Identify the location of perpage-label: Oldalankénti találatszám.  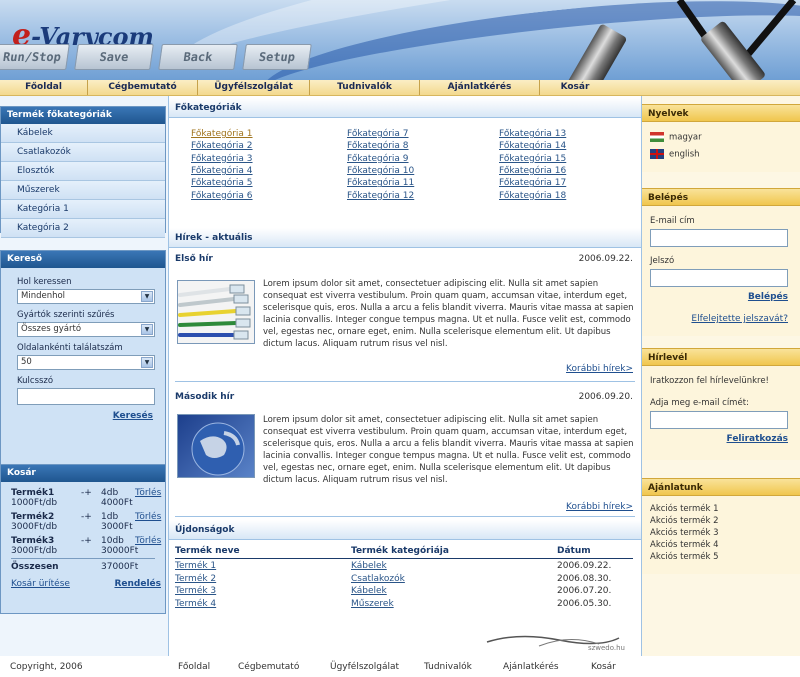
(70, 348).